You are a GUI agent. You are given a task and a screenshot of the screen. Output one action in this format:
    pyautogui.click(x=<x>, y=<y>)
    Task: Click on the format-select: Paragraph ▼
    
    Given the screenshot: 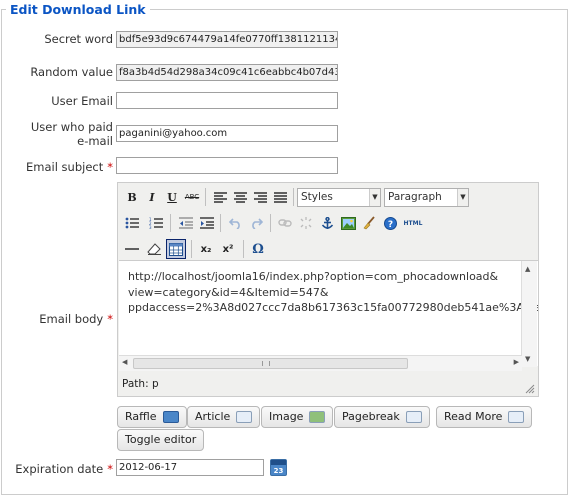 What is the action you would take?
    pyautogui.click(x=426, y=197)
    